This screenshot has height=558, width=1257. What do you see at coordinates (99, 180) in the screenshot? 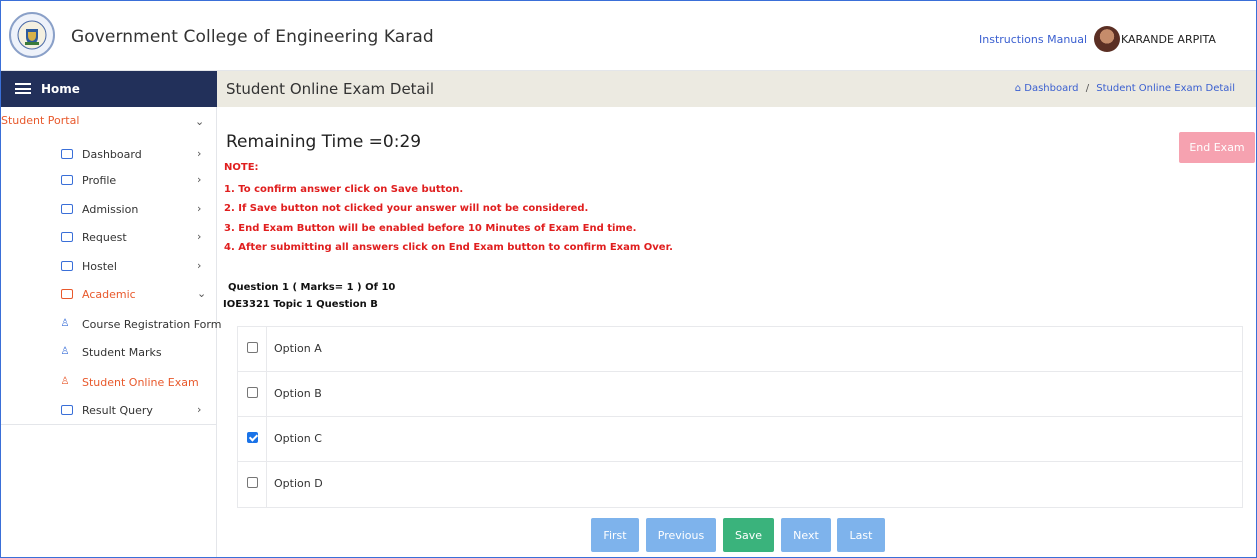
I see `sidebar-item-label: Profile` at bounding box center [99, 180].